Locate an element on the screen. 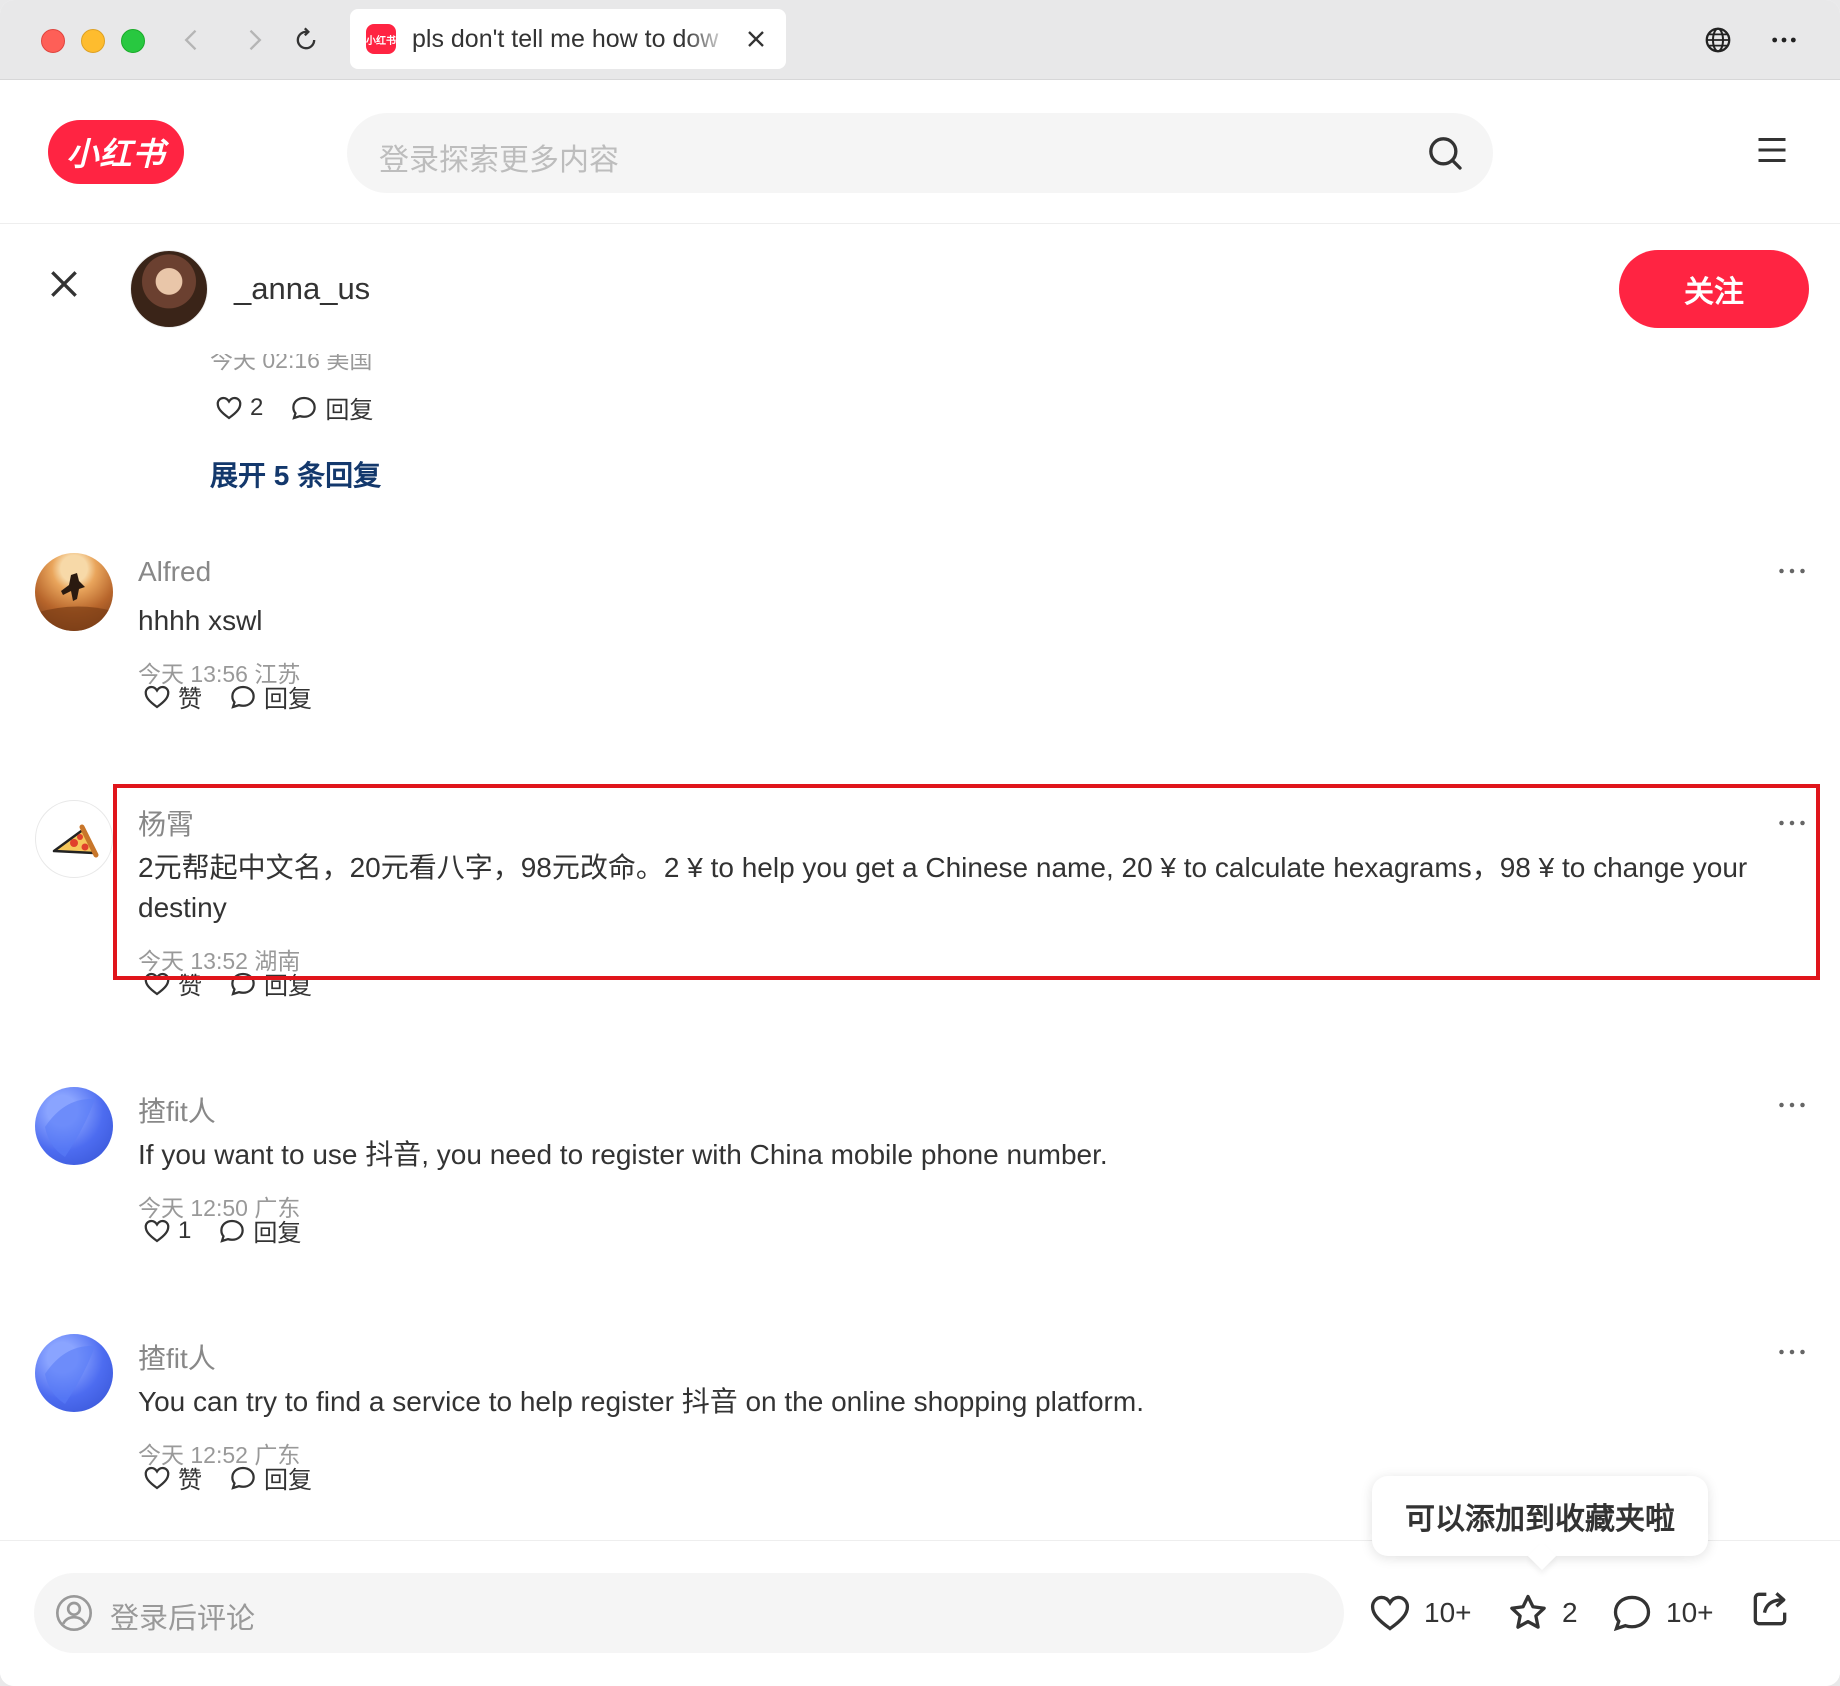 This screenshot has width=1840, height=1686. author-name: _anna_us is located at coordinates (302, 289).